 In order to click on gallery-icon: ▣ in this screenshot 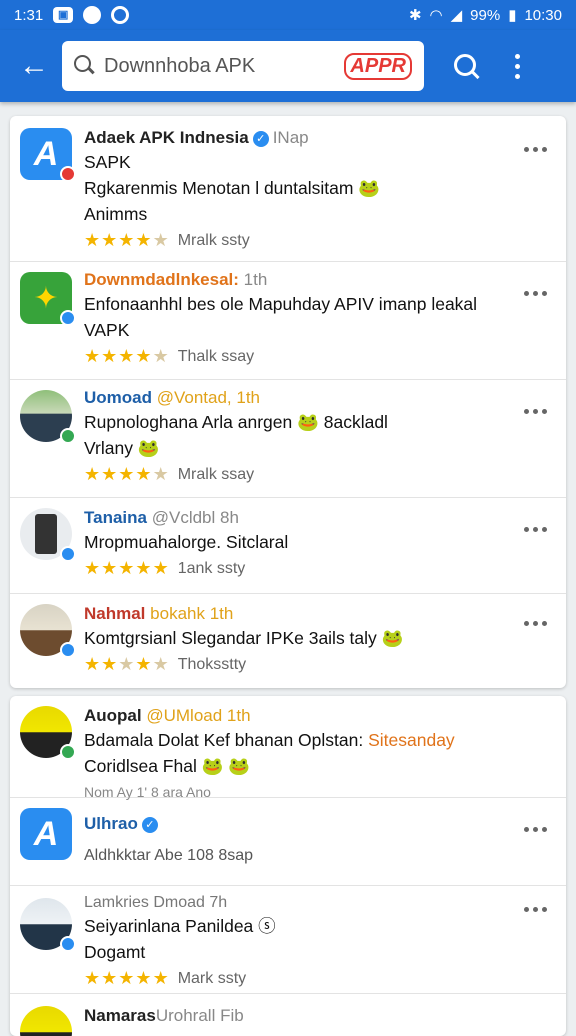, I will do `click(63, 15)`.